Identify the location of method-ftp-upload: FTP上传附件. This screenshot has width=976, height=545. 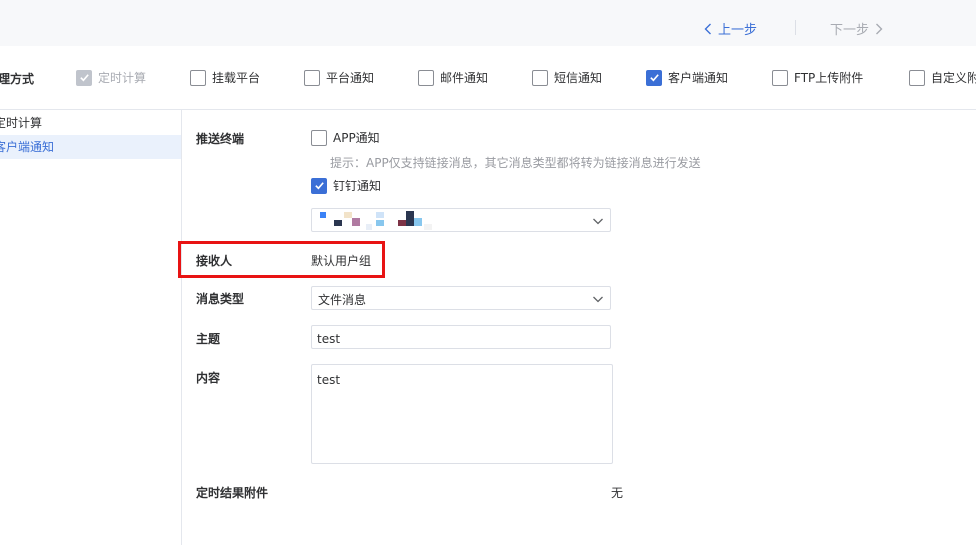
(817, 77).